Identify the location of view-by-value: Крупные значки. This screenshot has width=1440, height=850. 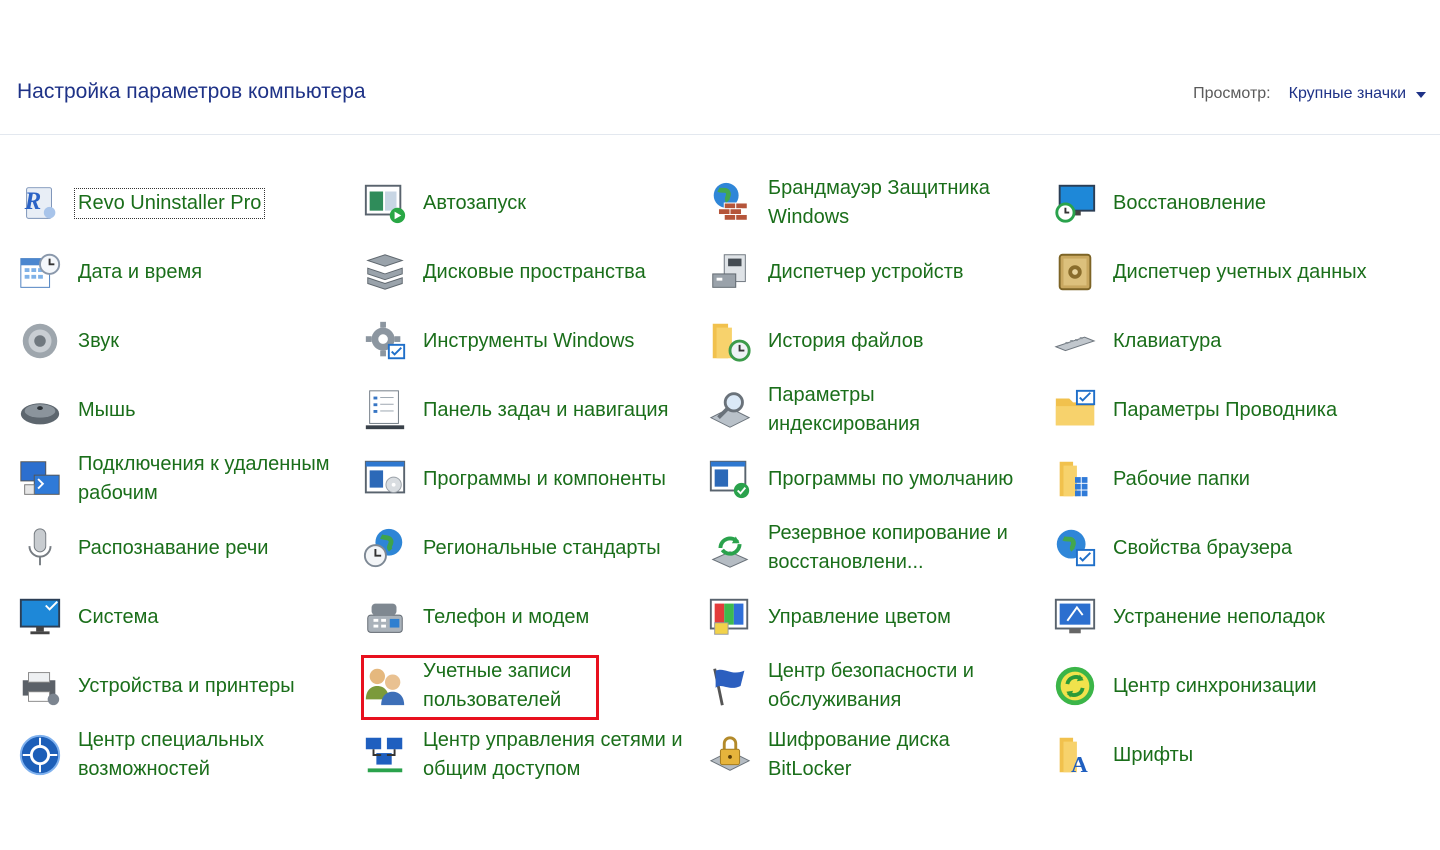
(1347, 93).